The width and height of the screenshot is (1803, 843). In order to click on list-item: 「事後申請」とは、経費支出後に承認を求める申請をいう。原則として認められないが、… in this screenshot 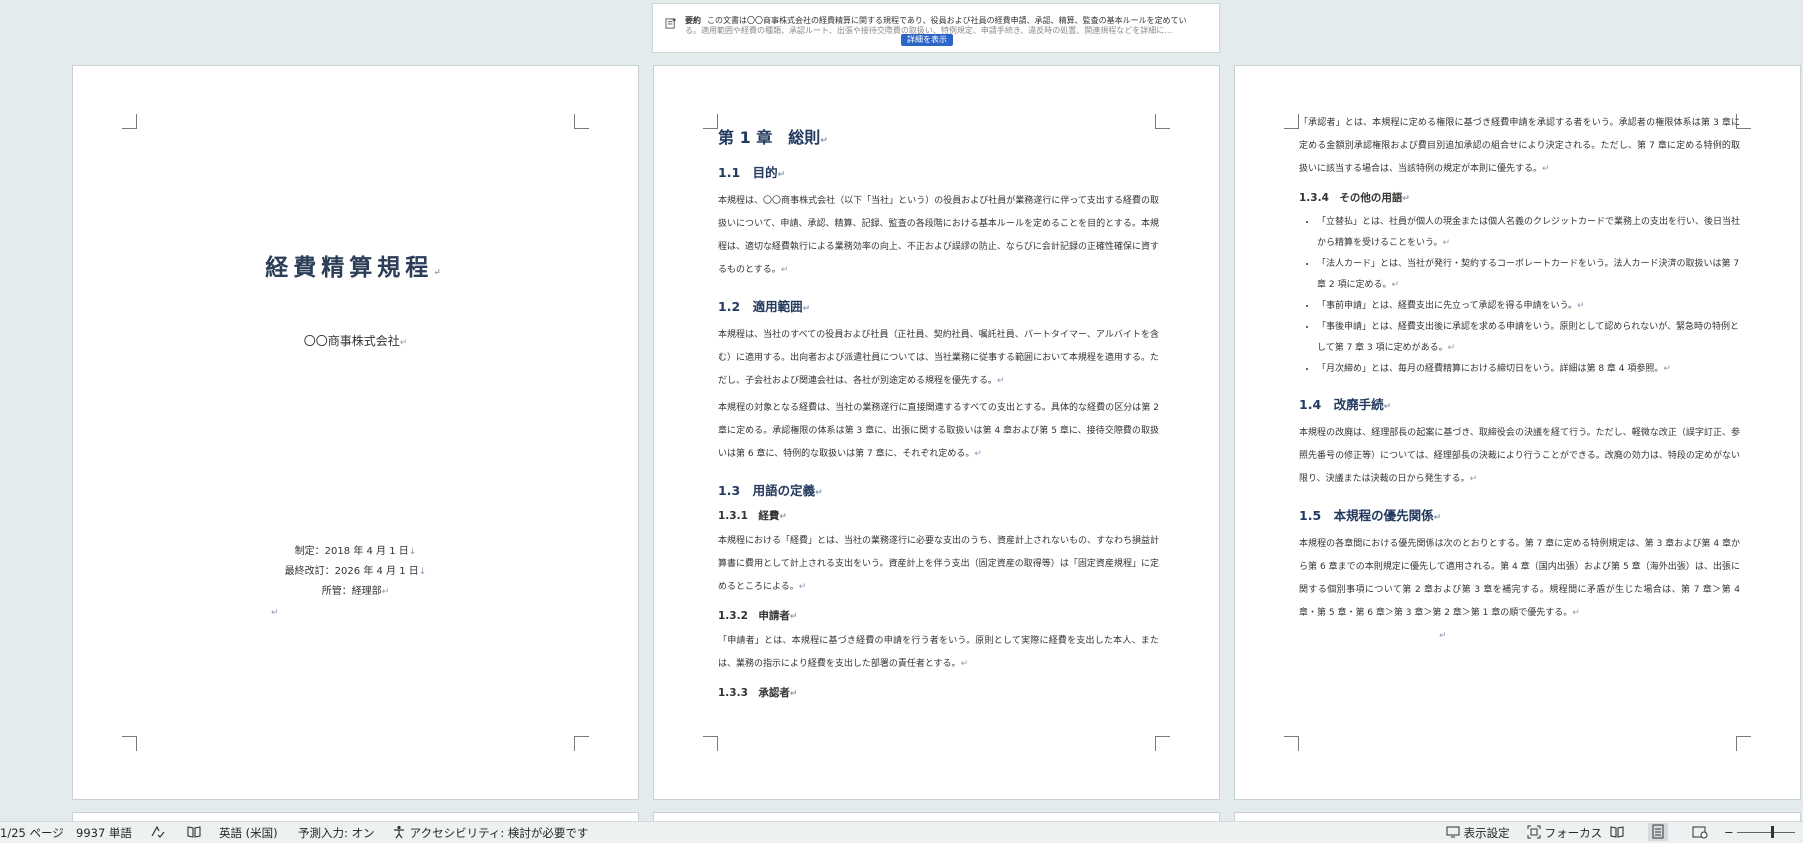, I will do `click(1528, 338)`.